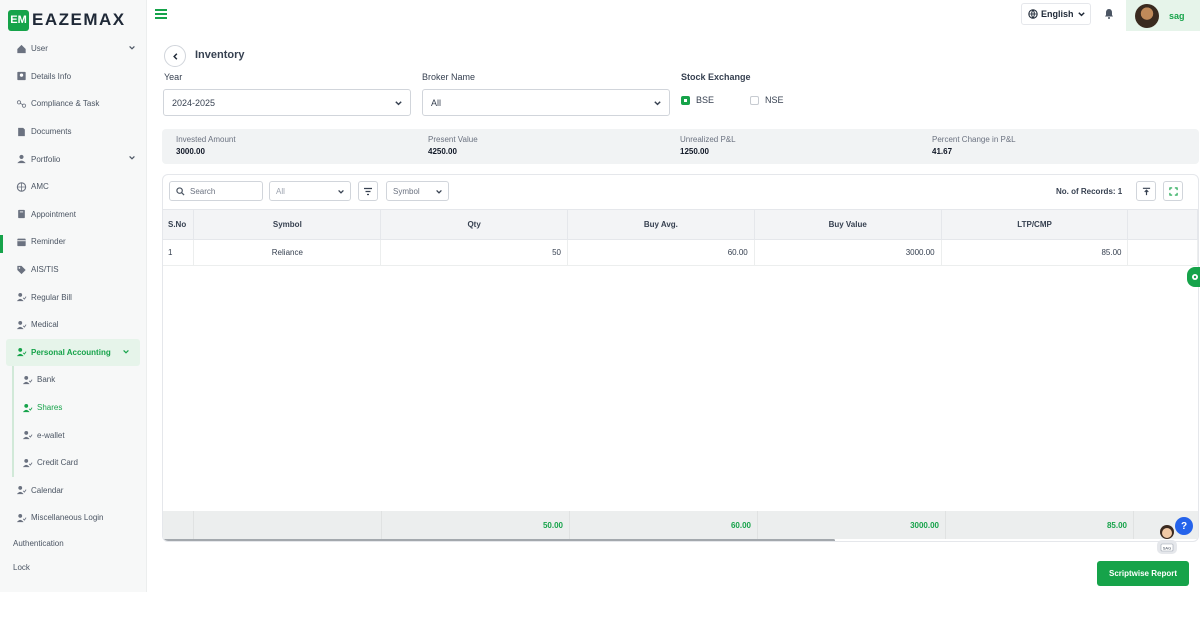 The width and height of the screenshot is (1200, 630). Describe the element at coordinates (46, 159) in the screenshot. I see `sidebar-item-label: Portfolio` at that location.